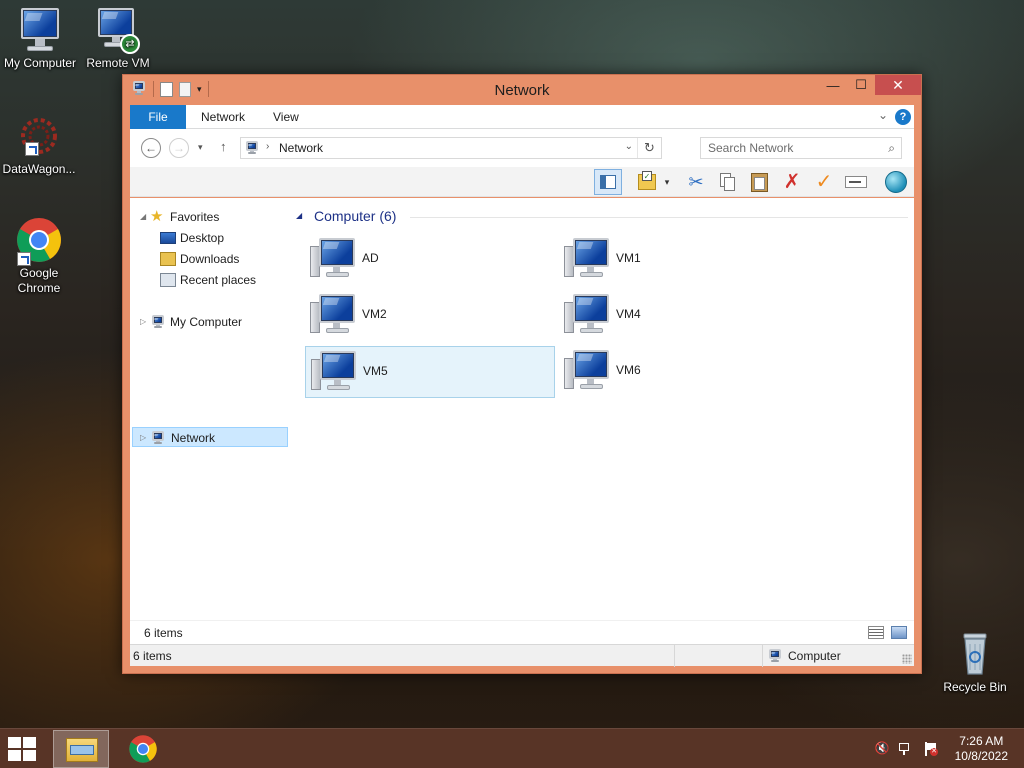 The image size is (1024, 768). What do you see at coordinates (628, 314) in the screenshot?
I see `computer-item-label: VM4` at bounding box center [628, 314].